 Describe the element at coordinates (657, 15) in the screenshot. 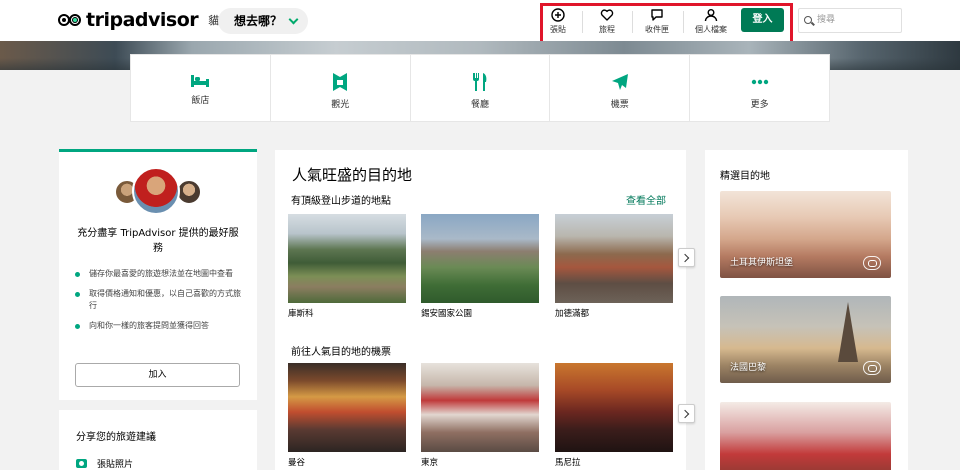

I see `chat-icon` at that location.